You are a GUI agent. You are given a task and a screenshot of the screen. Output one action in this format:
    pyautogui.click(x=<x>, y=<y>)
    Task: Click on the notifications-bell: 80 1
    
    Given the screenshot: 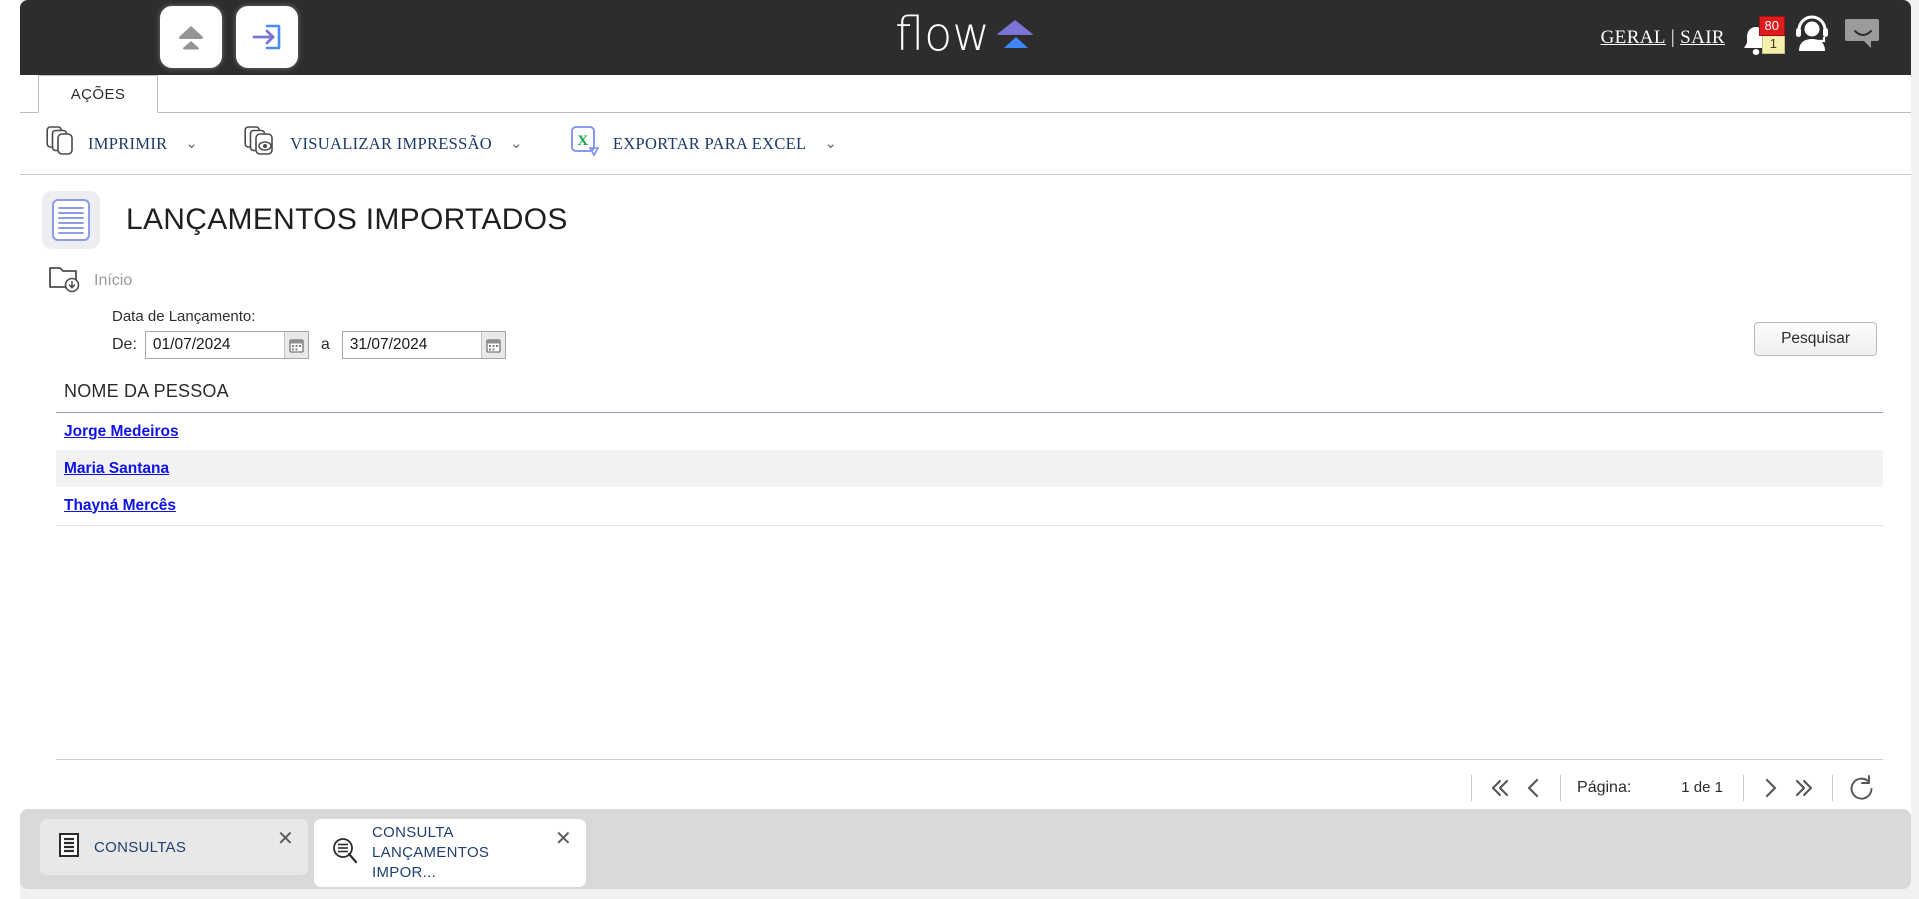 What is the action you would take?
    pyautogui.click(x=1762, y=37)
    